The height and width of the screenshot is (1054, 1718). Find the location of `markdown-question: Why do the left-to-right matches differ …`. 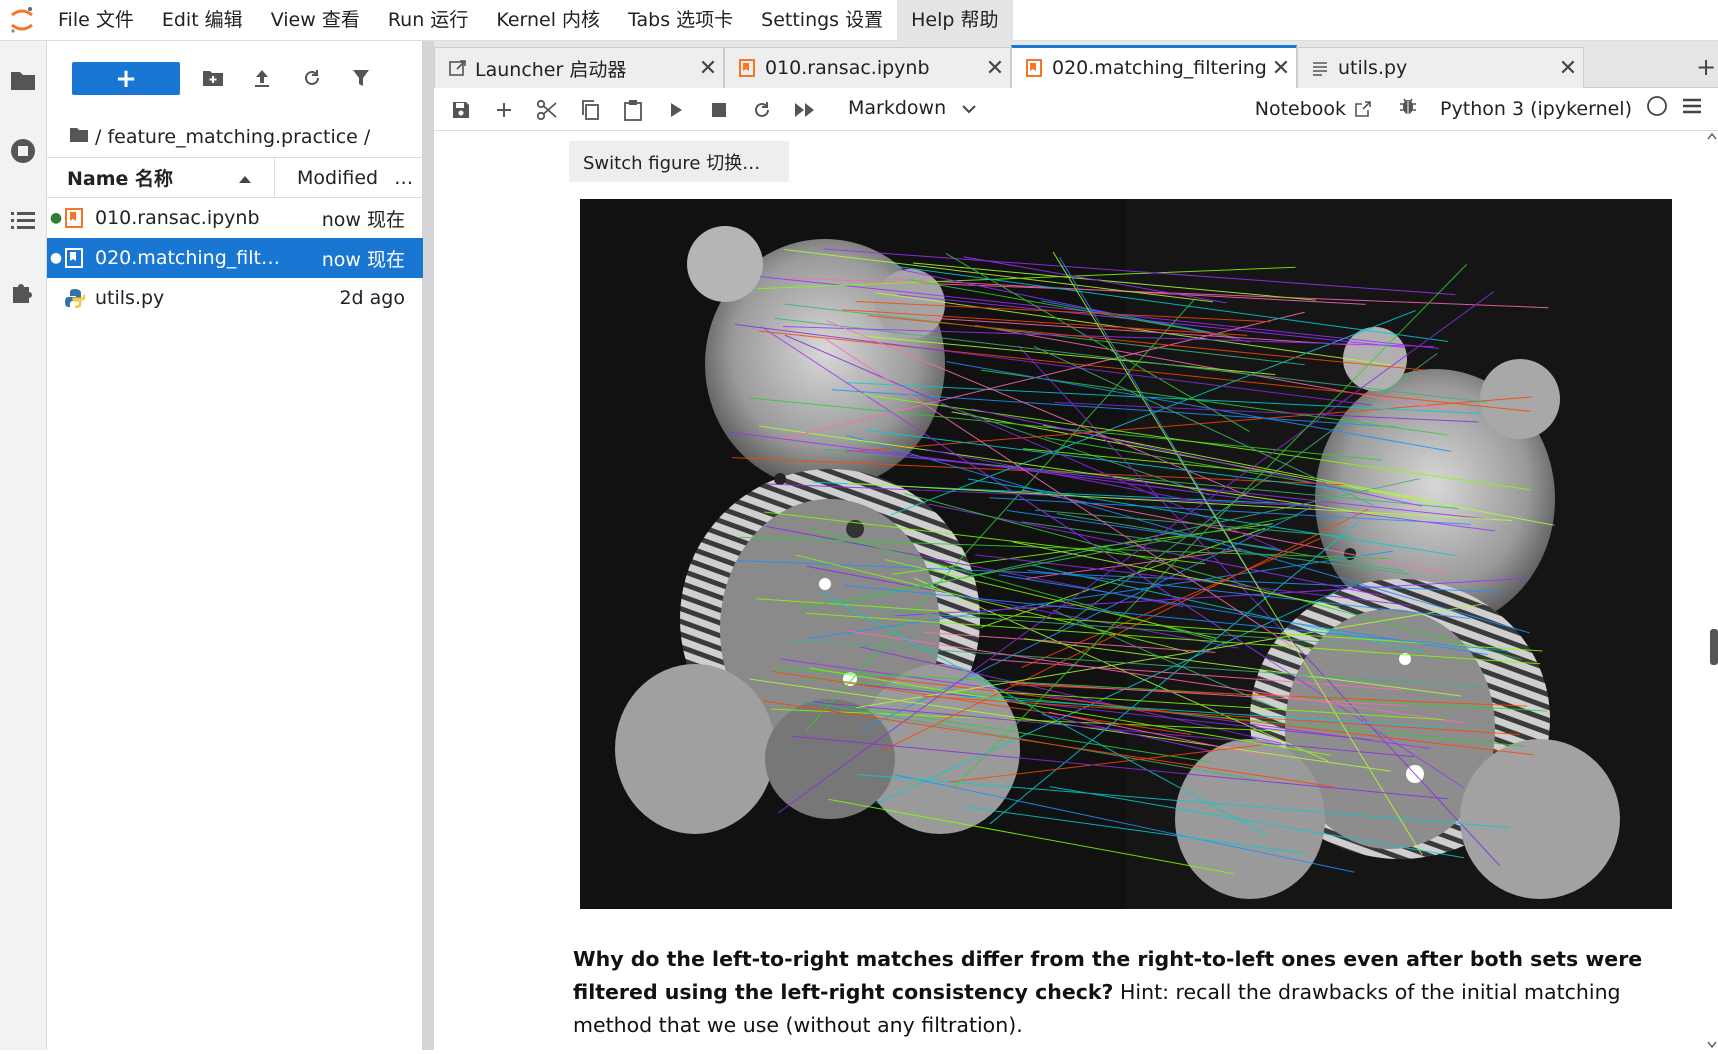

markdown-question: Why do the left-to-right matches differ … is located at coordinates (1118, 992).